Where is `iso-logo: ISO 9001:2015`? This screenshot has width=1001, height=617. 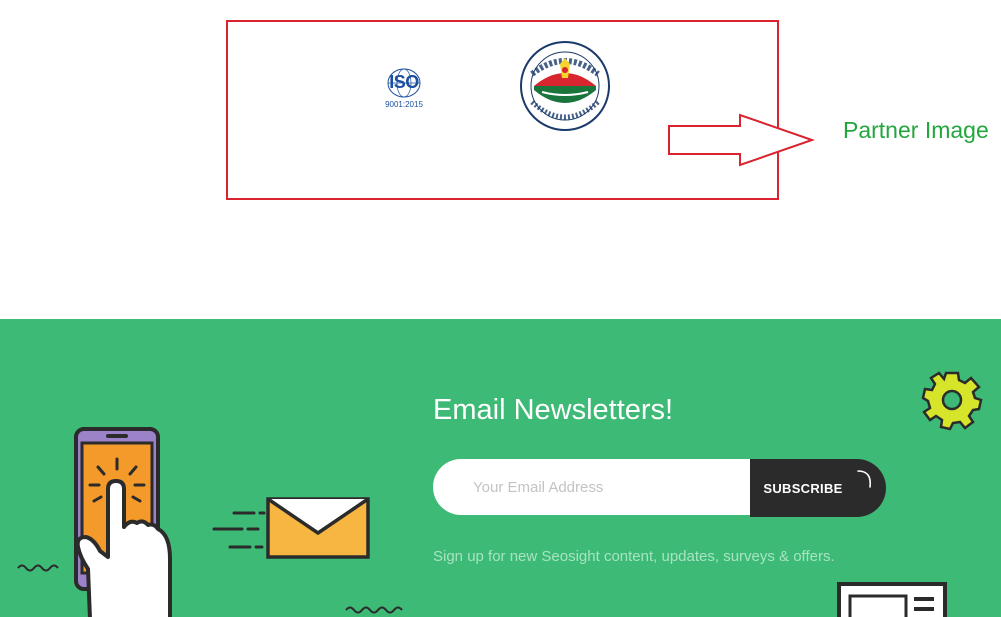
iso-logo: ISO 9001:2015 is located at coordinates (404, 89).